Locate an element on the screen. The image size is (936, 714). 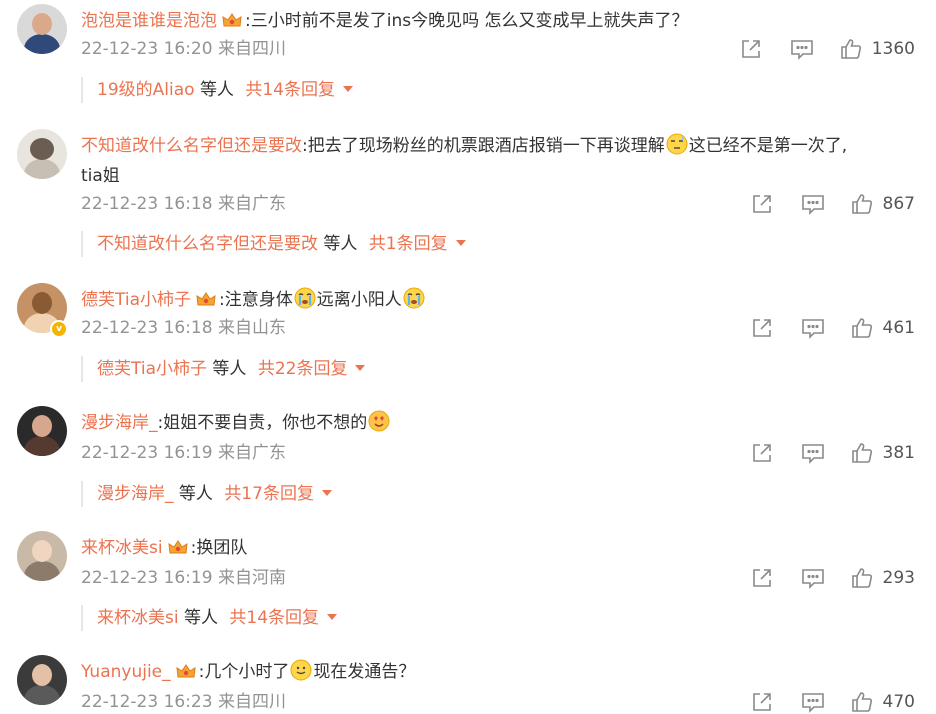
like-count: 1360 is located at coordinates (893, 49).